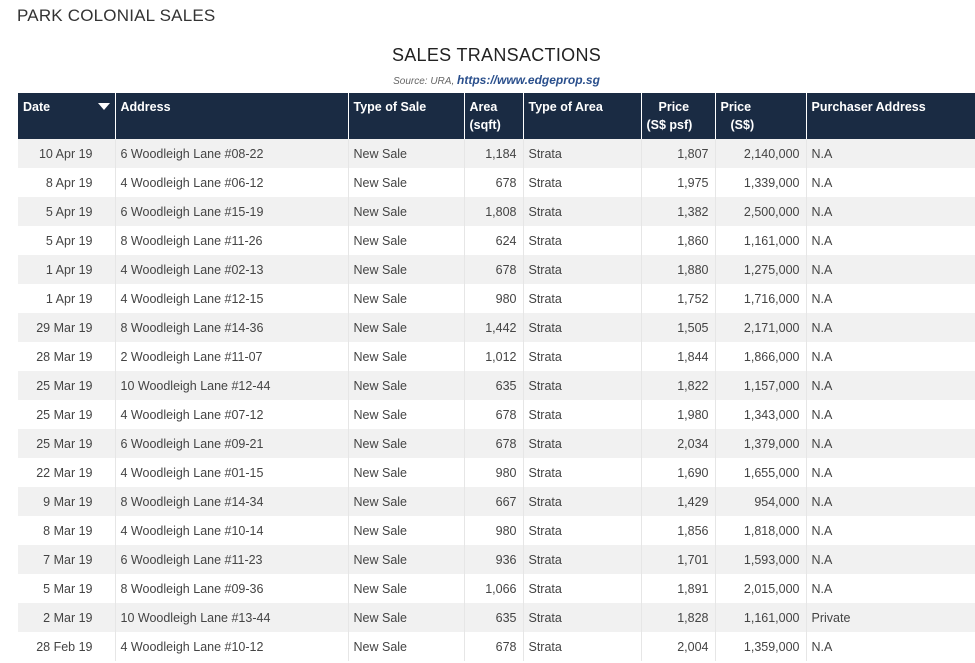 The width and height of the screenshot is (975, 663). Describe the element at coordinates (678, 182) in the screenshot. I see `cell-price-psf: 1,975` at that location.